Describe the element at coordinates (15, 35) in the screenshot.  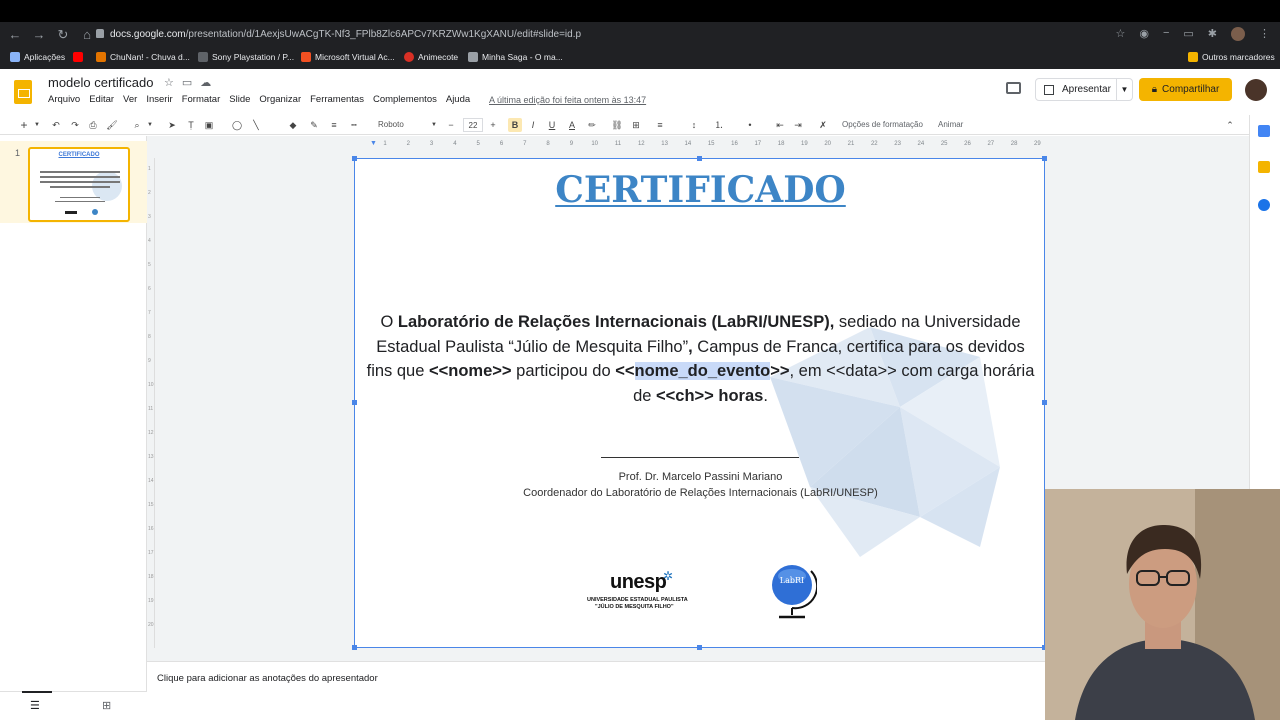
I see `back-icon: ←` at that location.